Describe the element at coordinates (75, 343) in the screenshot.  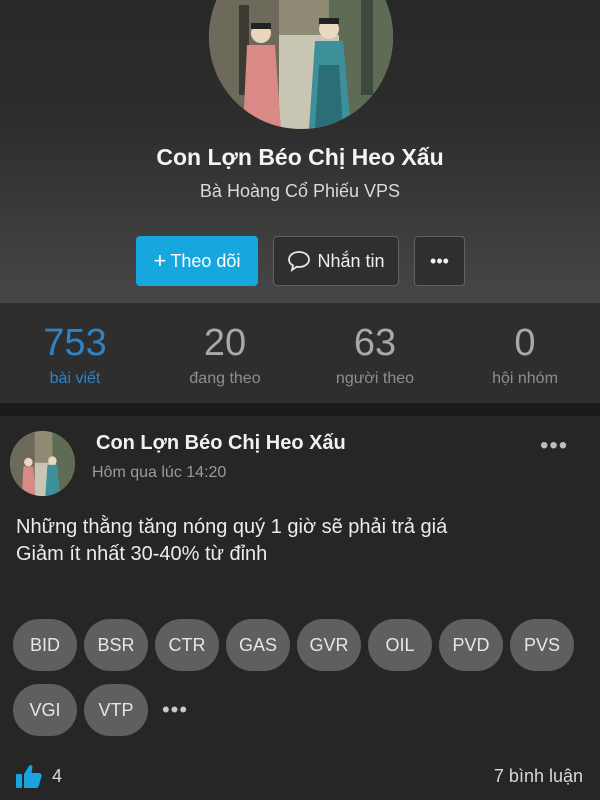
I see `stat-value: 753` at that location.